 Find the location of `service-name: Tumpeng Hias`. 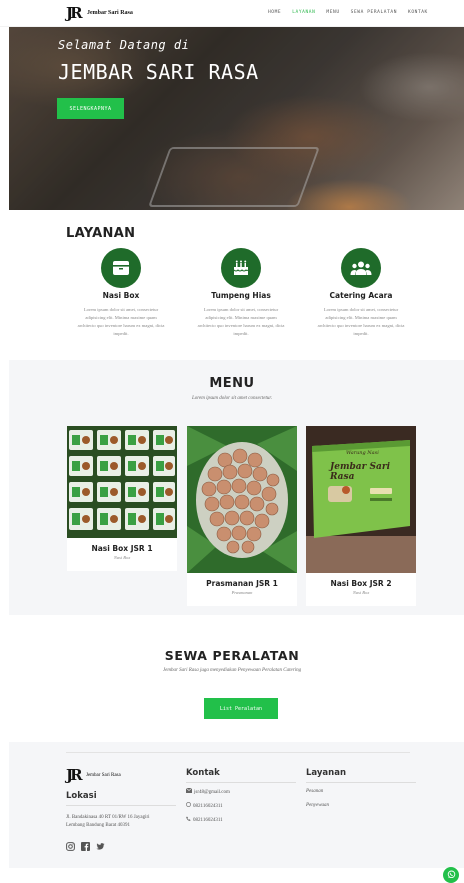

service-name: Tumpeng Hias is located at coordinates (241, 295).